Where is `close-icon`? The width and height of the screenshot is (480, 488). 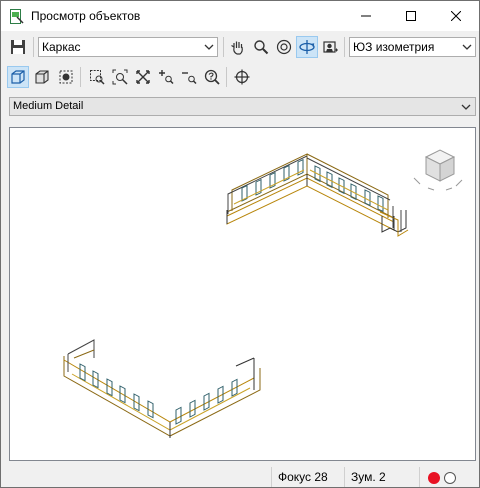
close-icon is located at coordinates (456, 16).